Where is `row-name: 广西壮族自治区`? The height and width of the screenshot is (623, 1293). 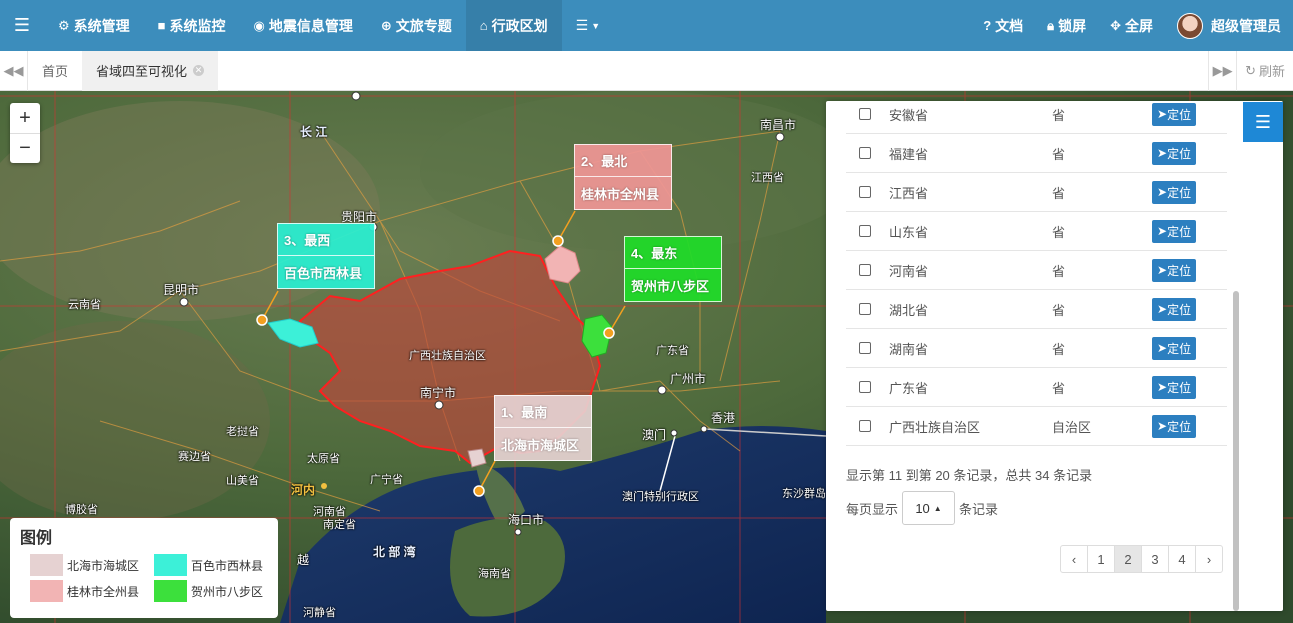
row-name: 广西壮族自治区 is located at coordinates (935, 427).